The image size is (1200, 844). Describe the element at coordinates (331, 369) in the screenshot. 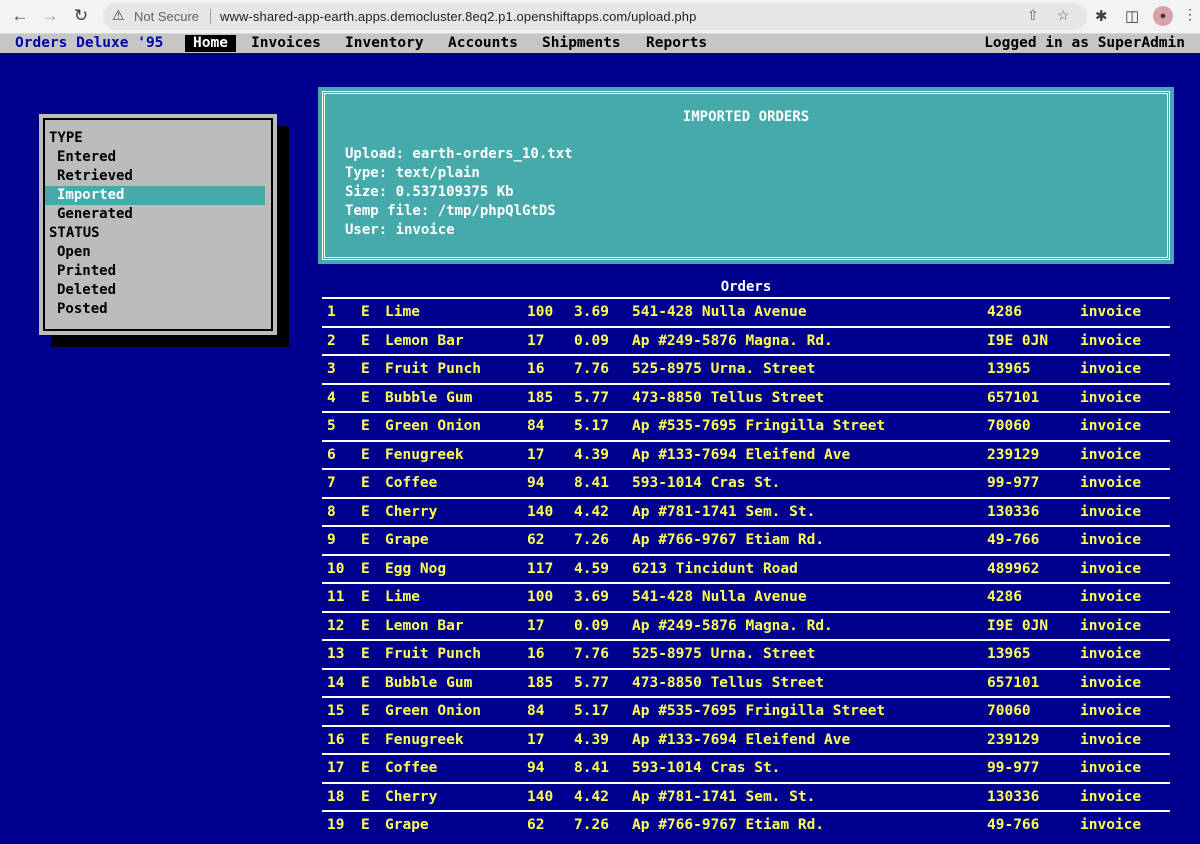

I see `order-number: 3` at that location.